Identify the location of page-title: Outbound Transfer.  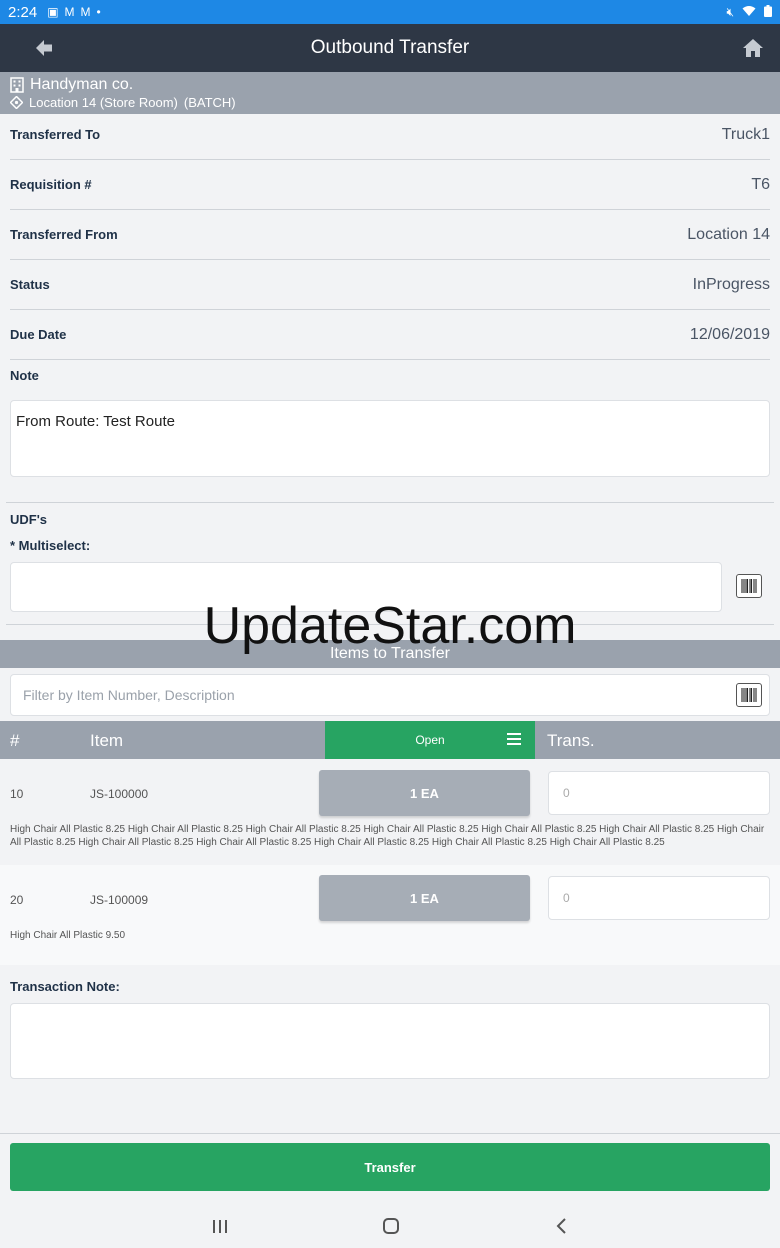
(390, 47).